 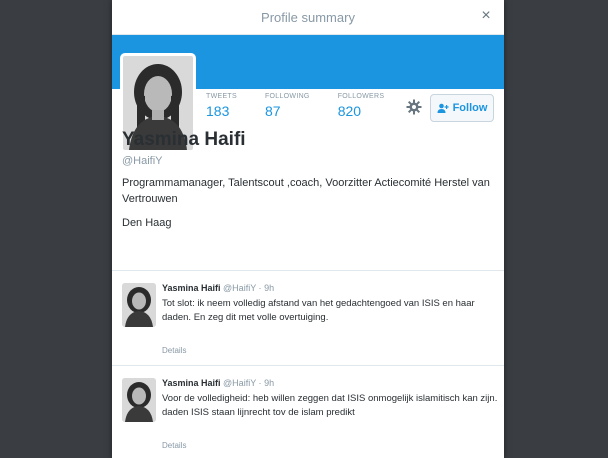 What do you see at coordinates (184, 139) in the screenshot?
I see `profile-name: Yasmina Haifi` at bounding box center [184, 139].